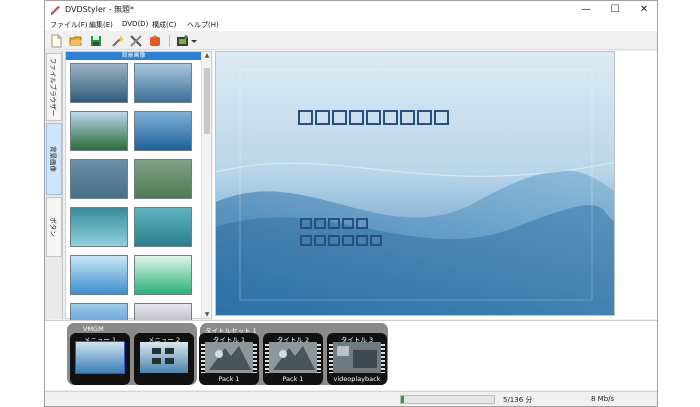  What do you see at coordinates (155, 41) in the screenshot?
I see `render-icon` at bounding box center [155, 41].